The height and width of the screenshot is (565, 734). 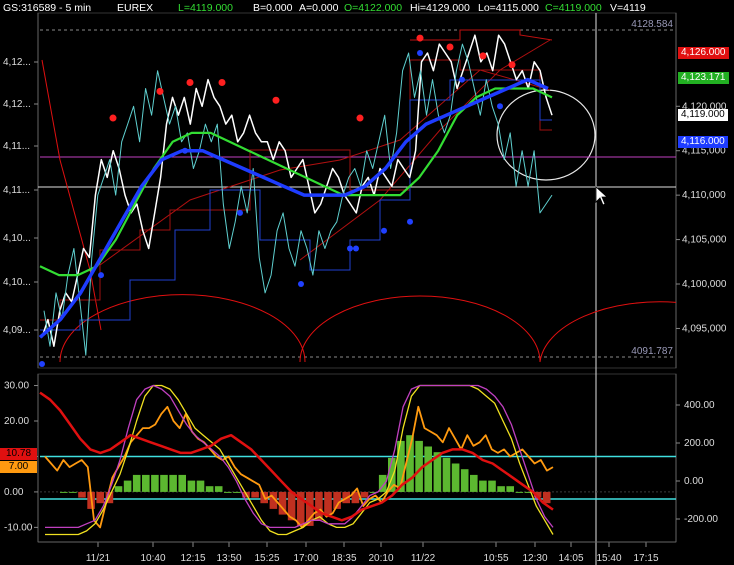 I want to click on time-axis-label-12: 15:40, so click(x=608, y=558).